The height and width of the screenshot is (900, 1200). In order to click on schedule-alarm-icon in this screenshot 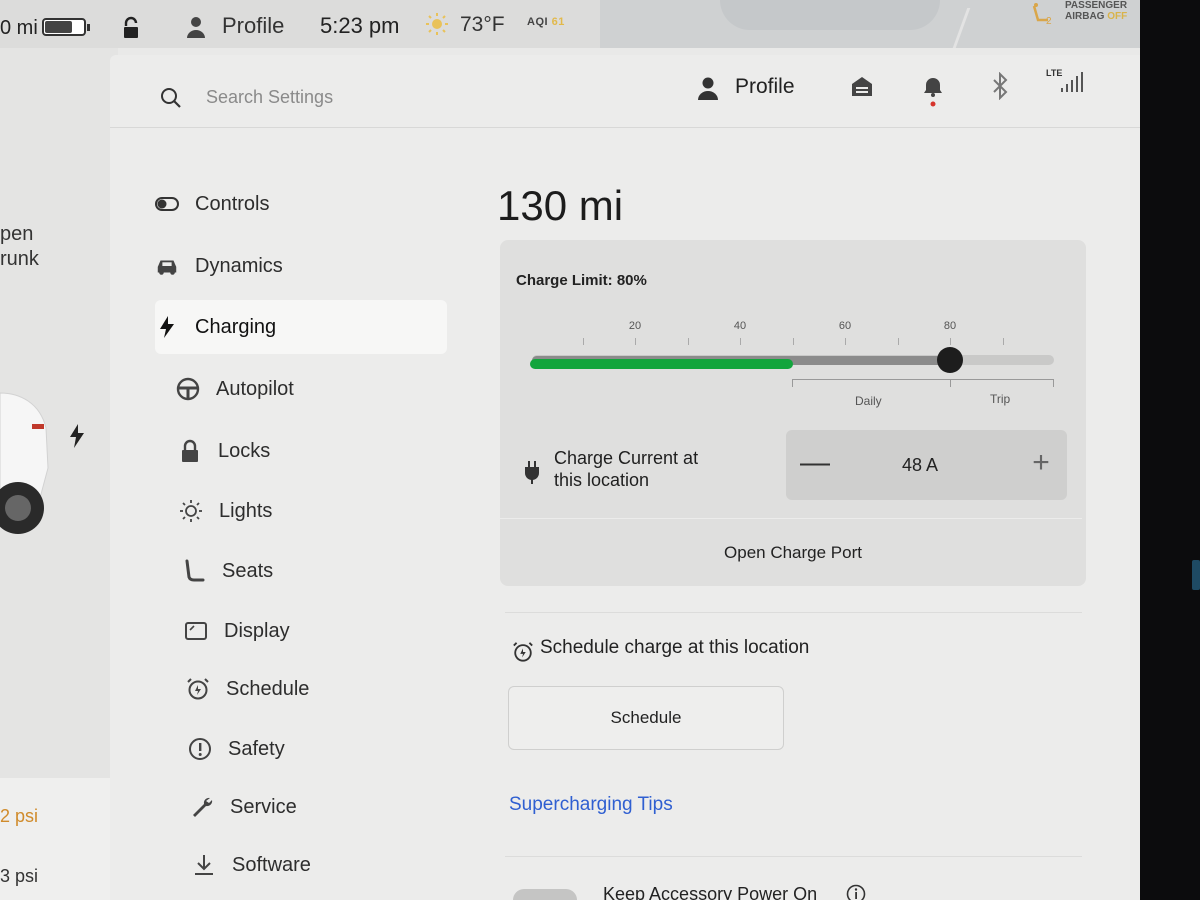, I will do `click(523, 654)`.